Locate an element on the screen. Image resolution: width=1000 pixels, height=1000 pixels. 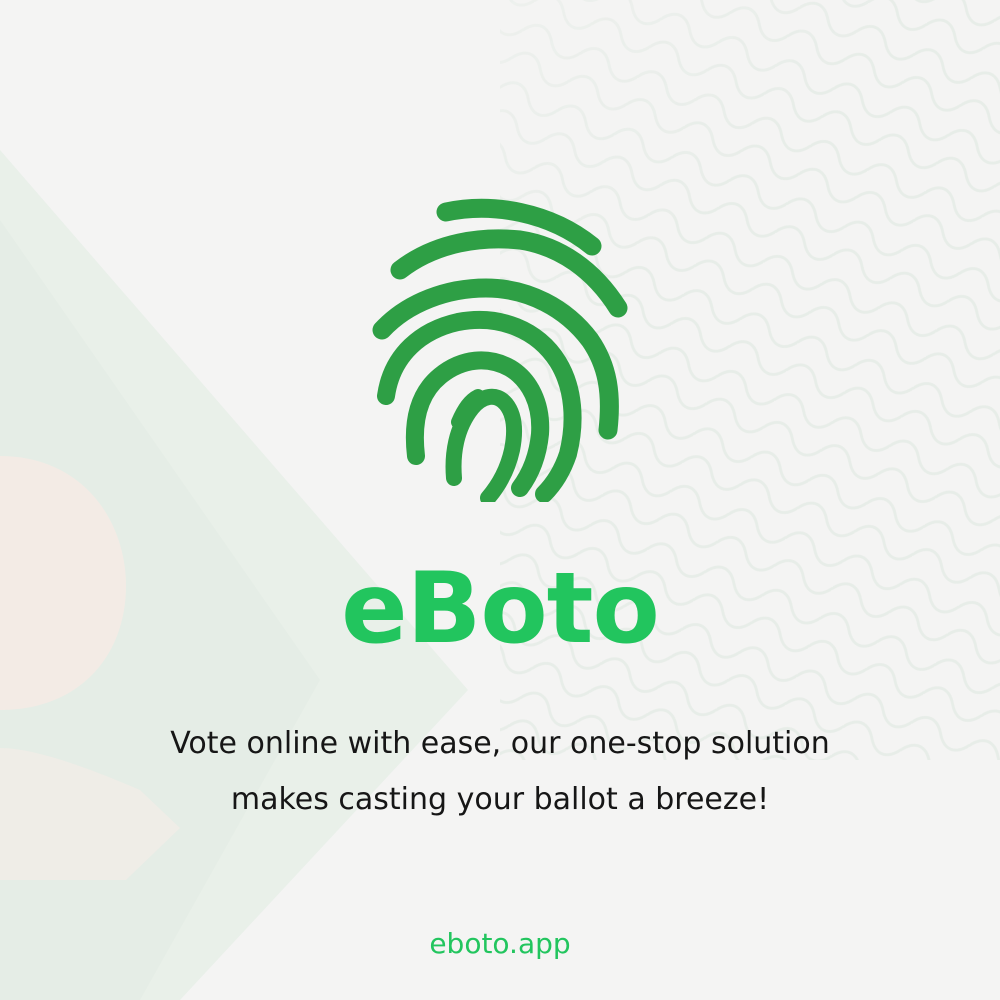
brand-logo is located at coordinates (495, 352).